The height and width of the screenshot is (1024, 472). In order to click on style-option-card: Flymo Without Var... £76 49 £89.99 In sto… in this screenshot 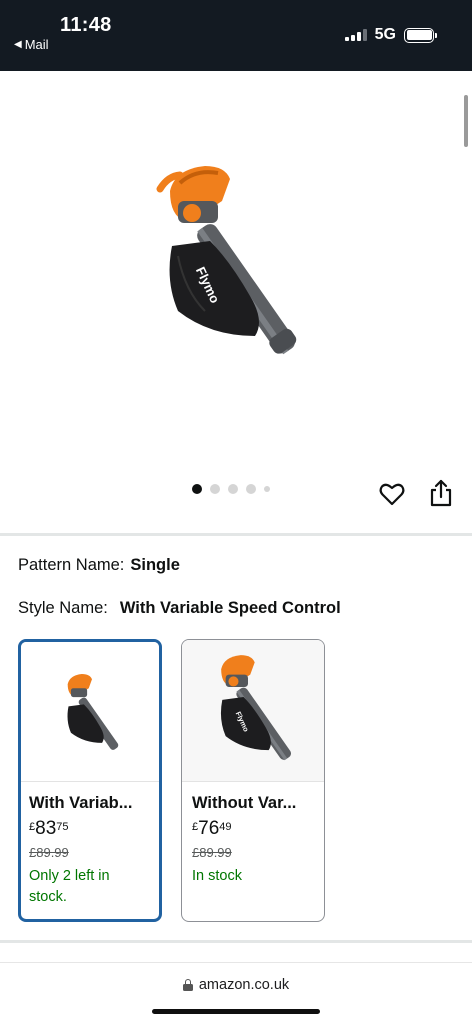, I will do `click(253, 780)`.